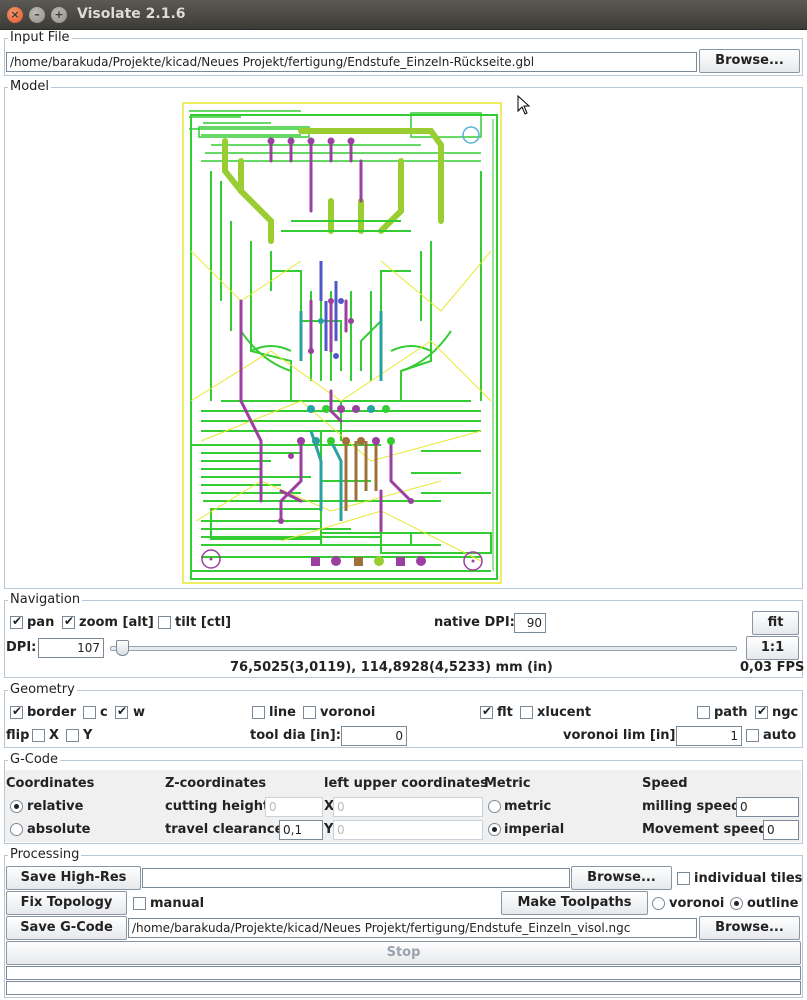 The width and height of the screenshot is (807, 1000). Describe the element at coordinates (329, 829) in the screenshot. I see `y-label: Y` at that location.